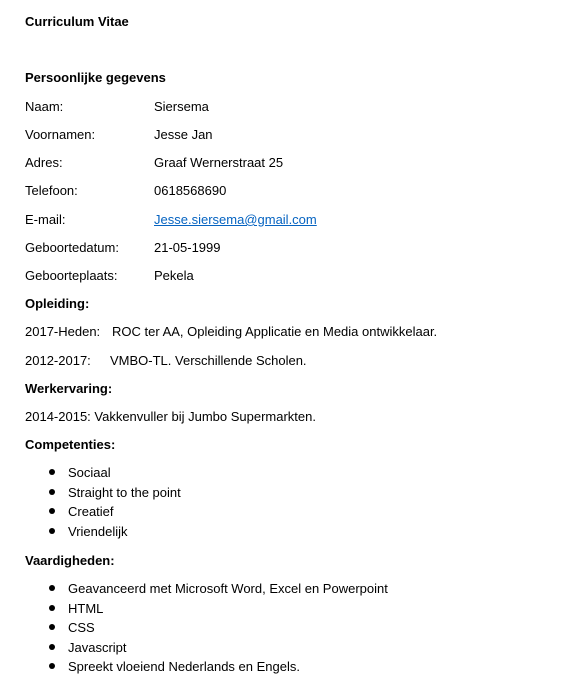  Describe the element at coordinates (183, 134) in the screenshot. I see `first-names-value: Jesse Jan` at that location.